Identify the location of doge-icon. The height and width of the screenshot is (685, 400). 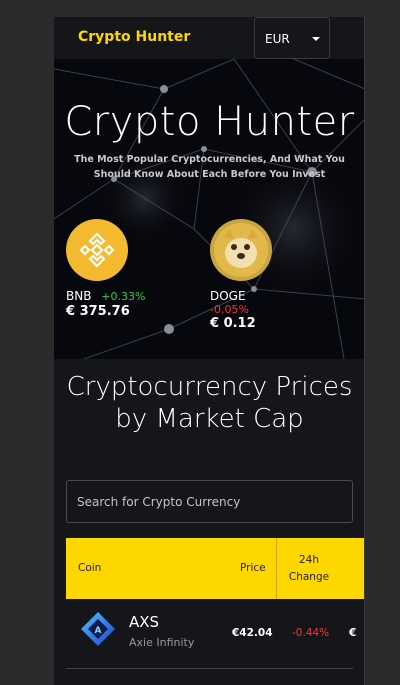
(241, 250).